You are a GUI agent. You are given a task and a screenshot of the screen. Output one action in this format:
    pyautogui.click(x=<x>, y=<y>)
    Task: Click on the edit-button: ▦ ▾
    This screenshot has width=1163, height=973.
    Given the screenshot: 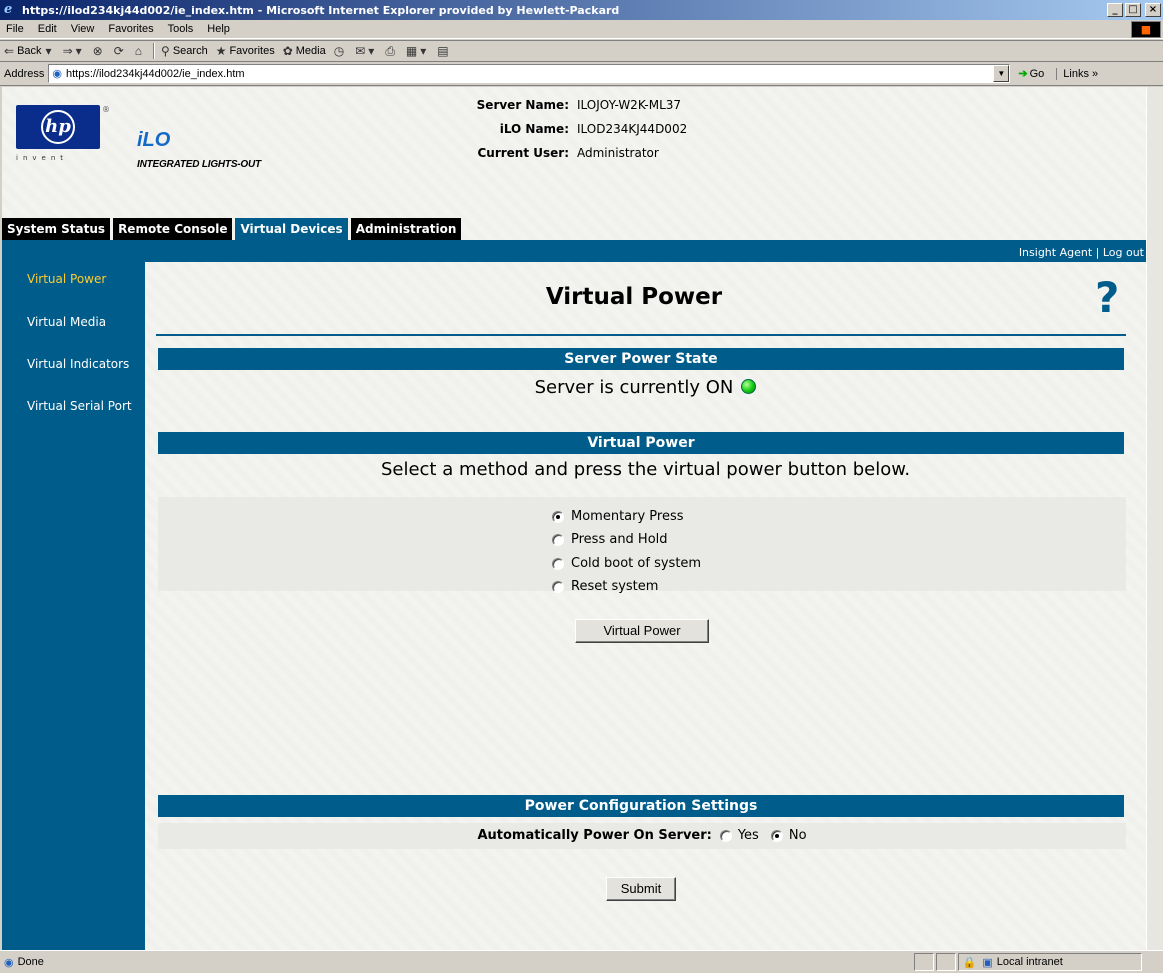 What is the action you would take?
    pyautogui.click(x=417, y=51)
    